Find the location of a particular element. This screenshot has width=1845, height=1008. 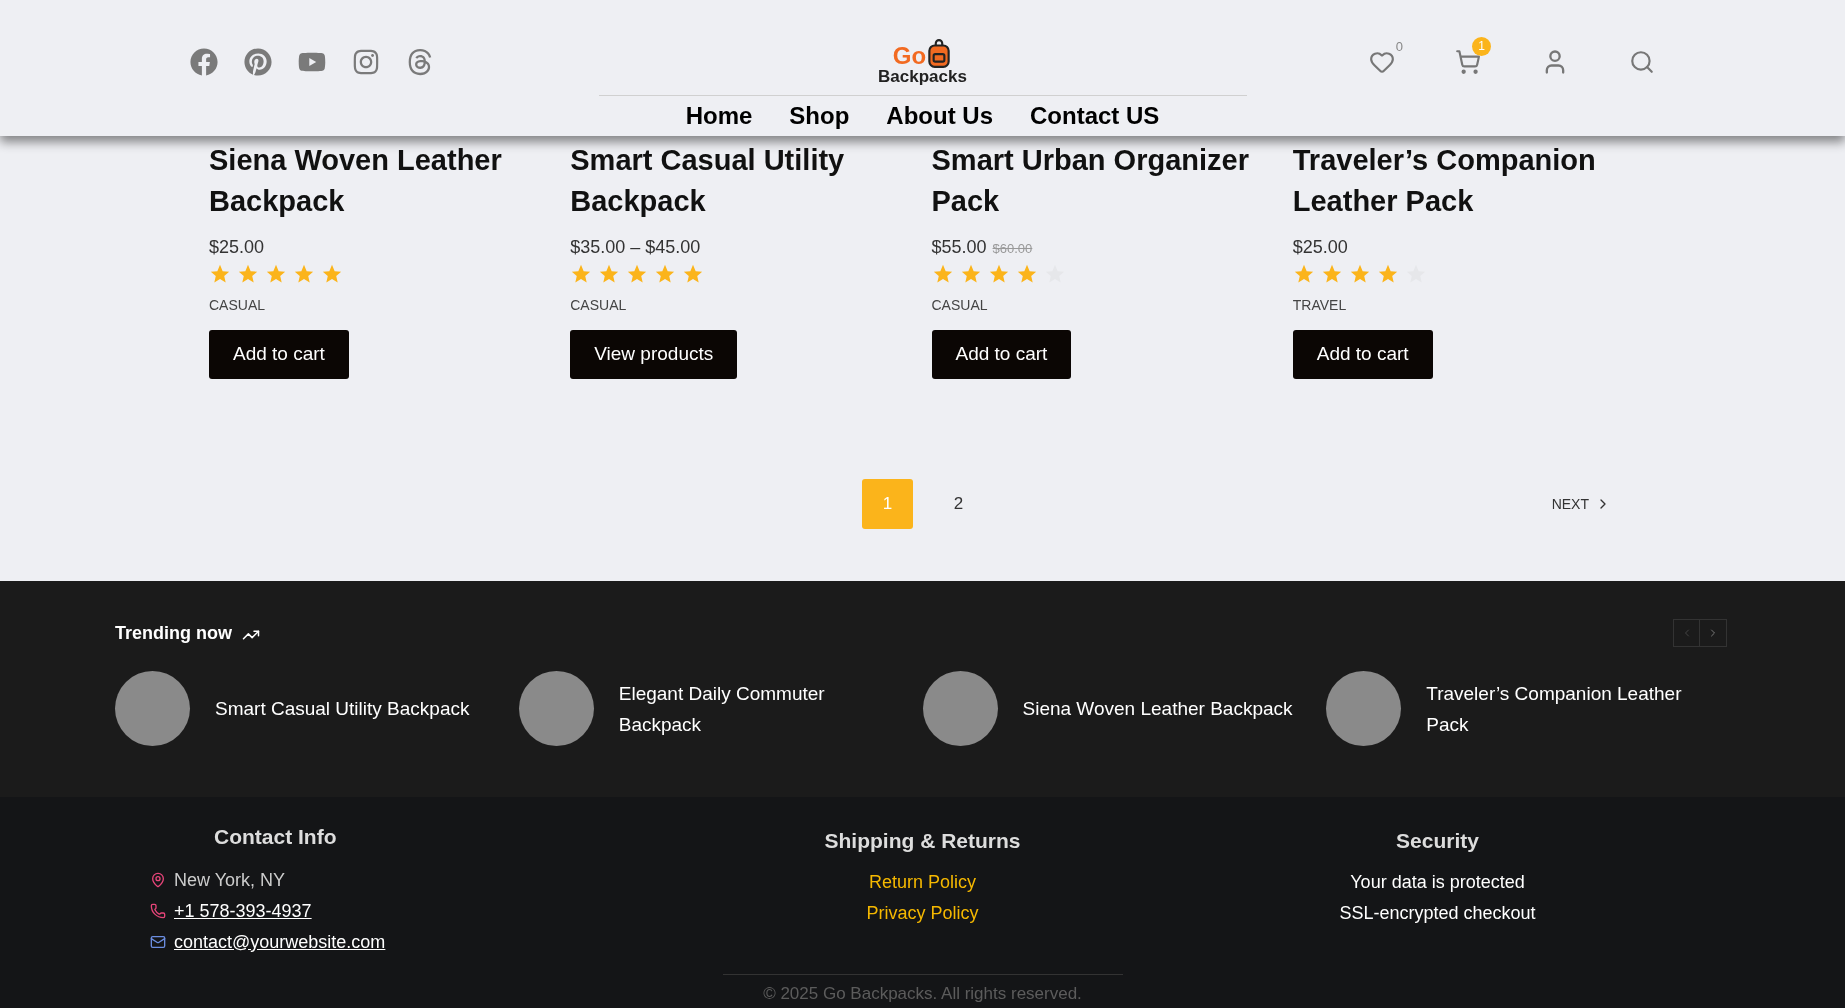

product-price: $35.00 – $45.00 is located at coordinates (635, 247).